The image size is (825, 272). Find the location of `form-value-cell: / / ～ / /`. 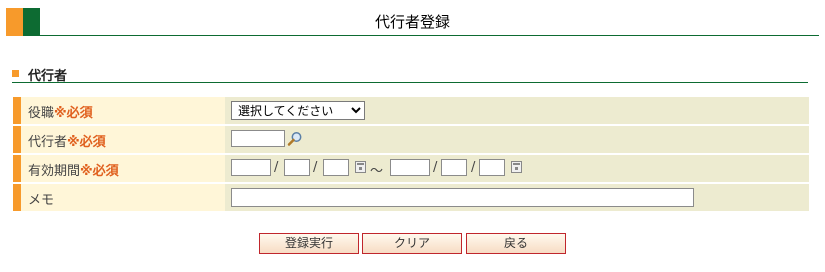

form-value-cell: / / ～ / / is located at coordinates (518, 168).